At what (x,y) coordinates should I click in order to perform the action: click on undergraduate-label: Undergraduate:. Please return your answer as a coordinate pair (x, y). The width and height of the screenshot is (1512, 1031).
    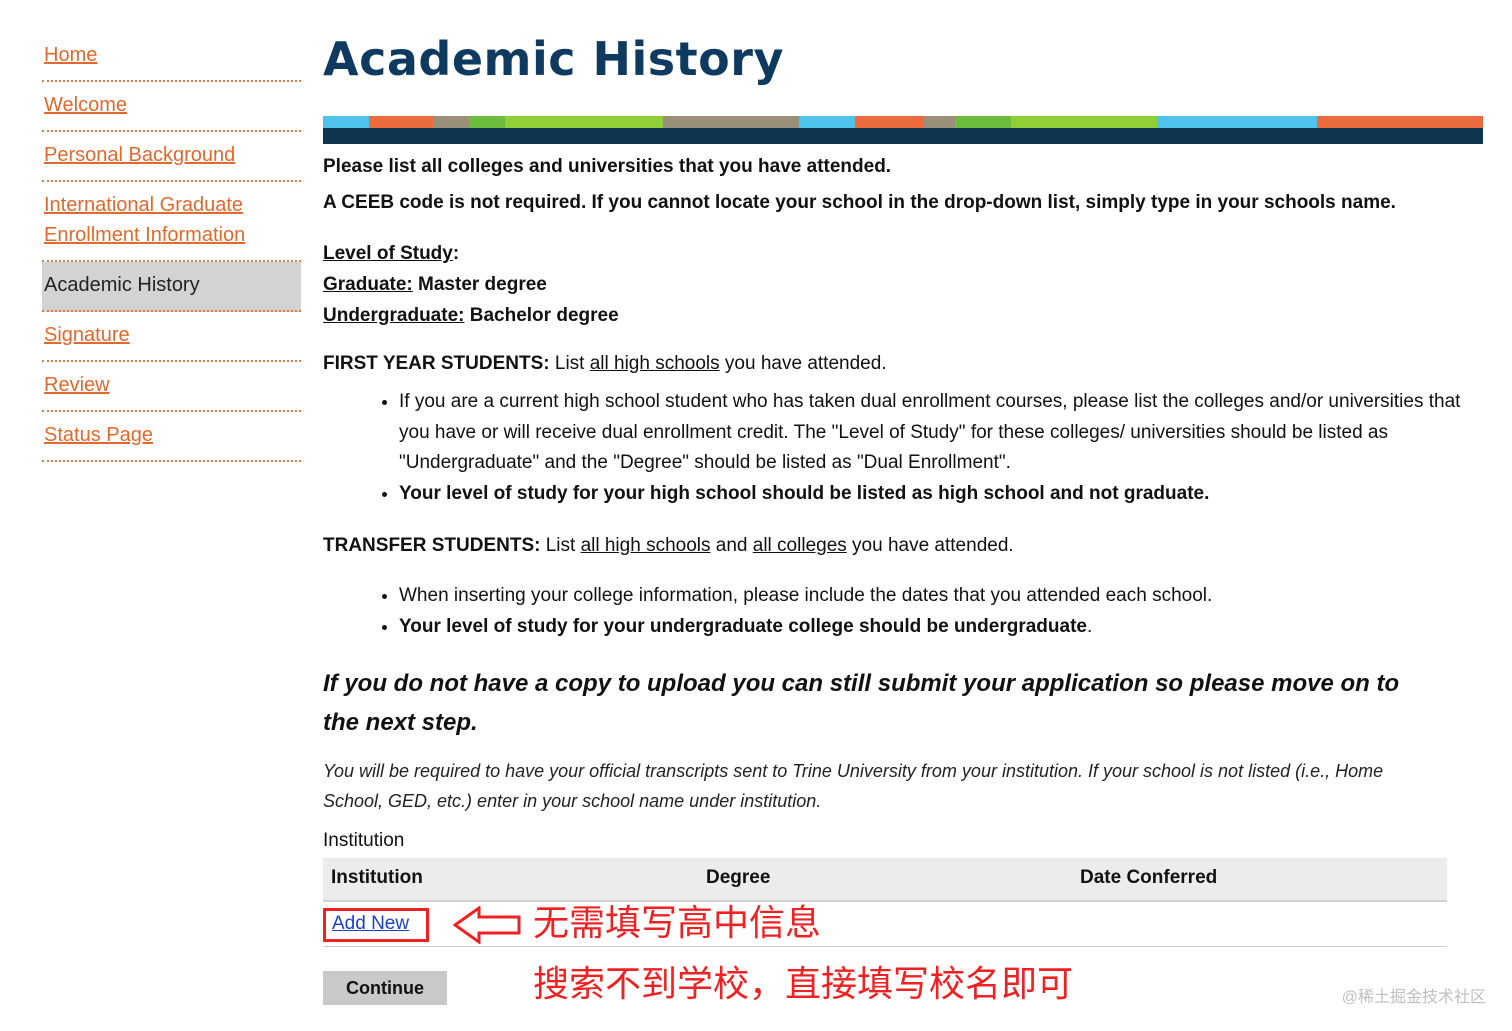
    Looking at the image, I should click on (394, 315).